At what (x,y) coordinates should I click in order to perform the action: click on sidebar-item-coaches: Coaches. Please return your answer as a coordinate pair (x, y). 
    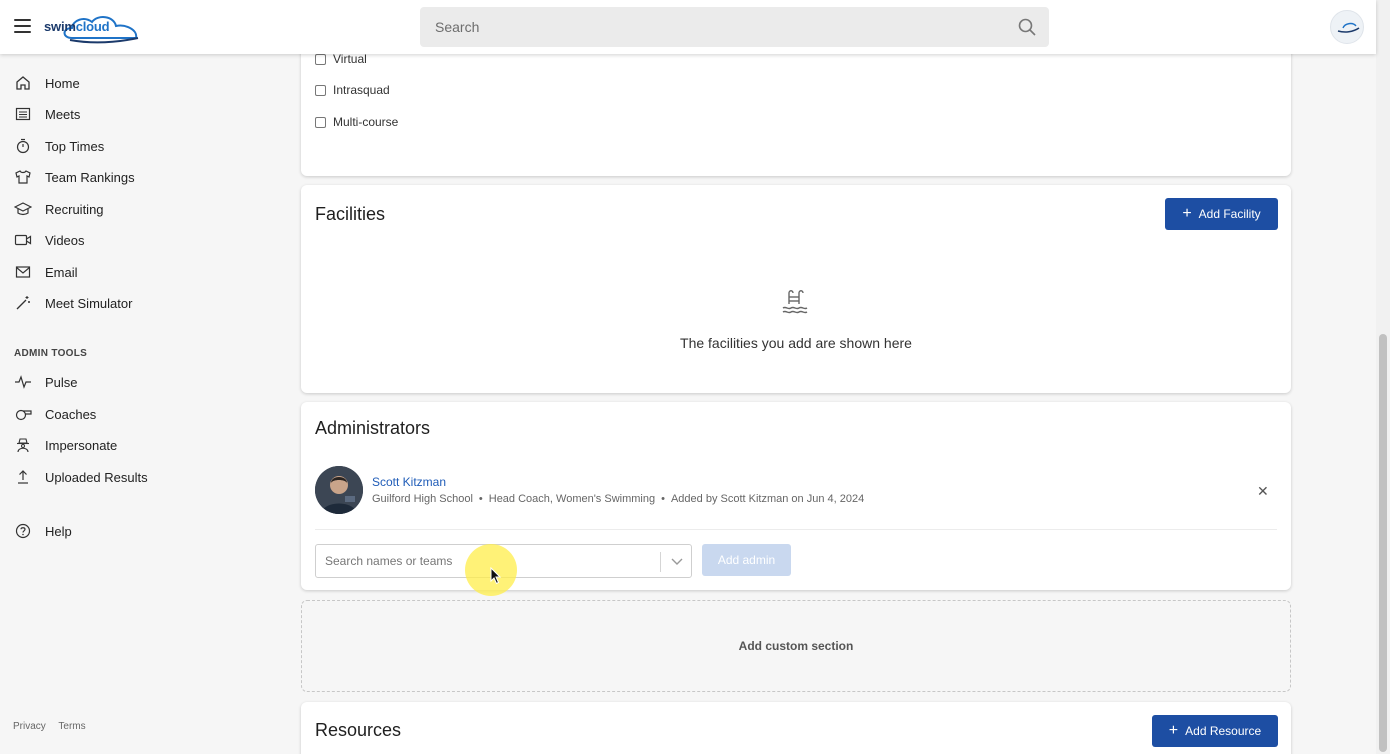
    Looking at the image, I should click on (55, 414).